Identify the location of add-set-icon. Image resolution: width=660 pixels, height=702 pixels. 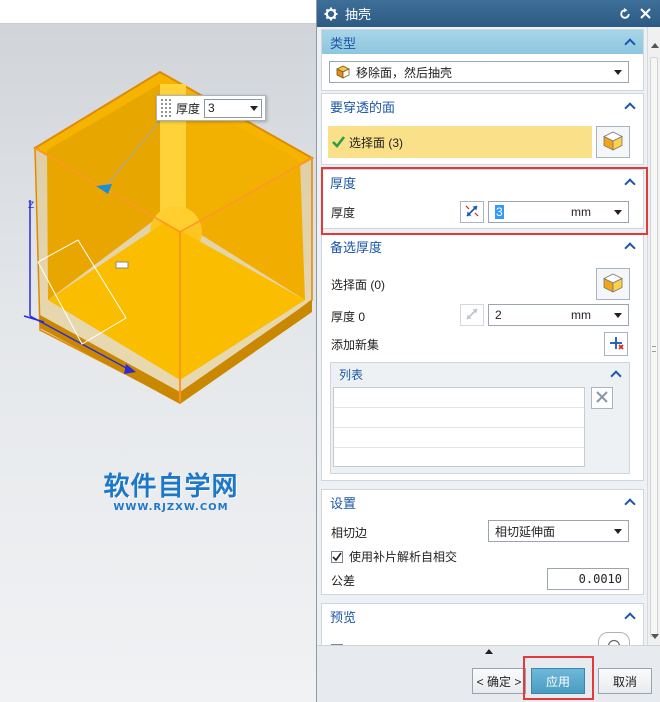
(616, 344).